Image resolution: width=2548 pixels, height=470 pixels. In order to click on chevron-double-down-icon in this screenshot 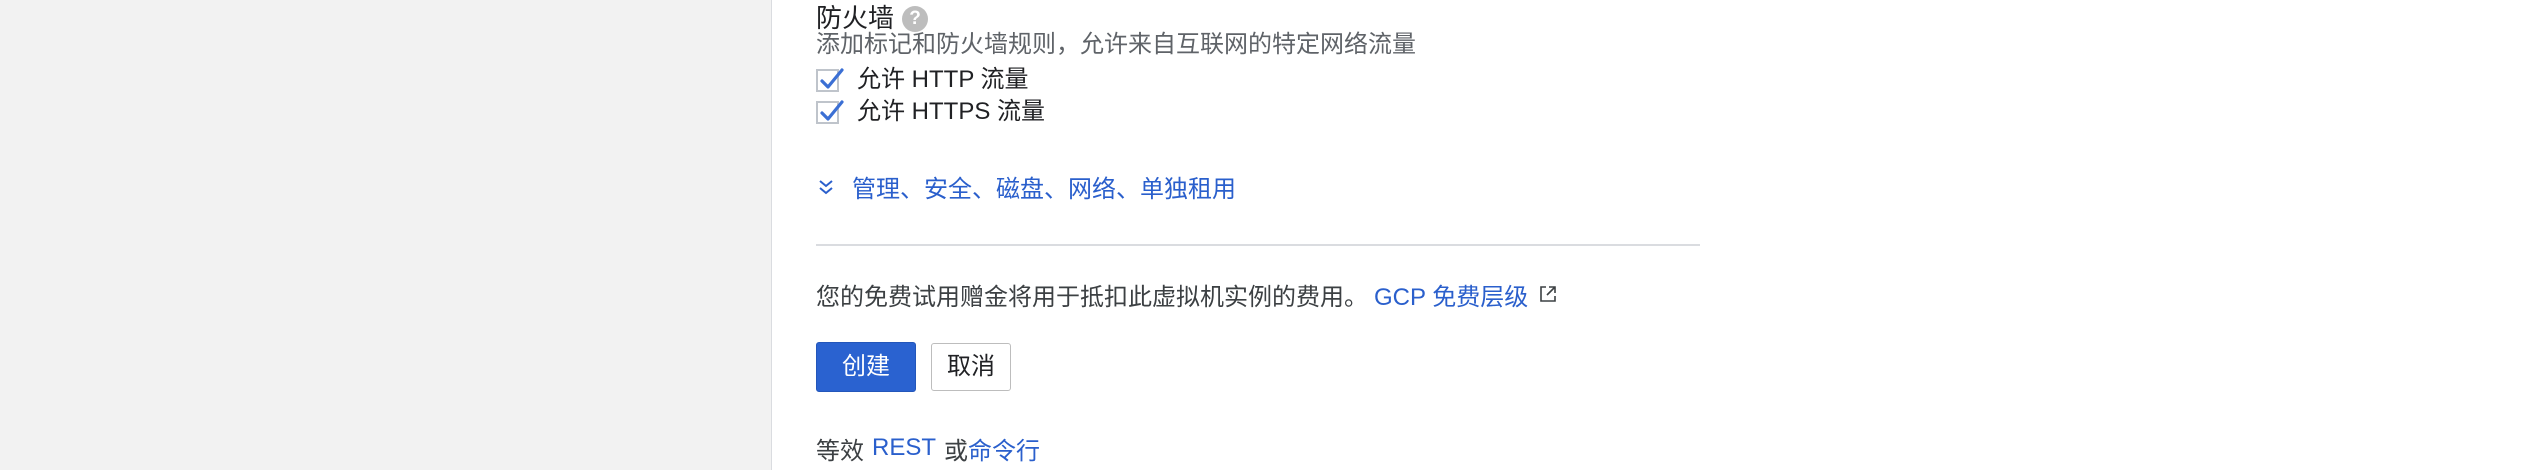, I will do `click(826, 187)`.